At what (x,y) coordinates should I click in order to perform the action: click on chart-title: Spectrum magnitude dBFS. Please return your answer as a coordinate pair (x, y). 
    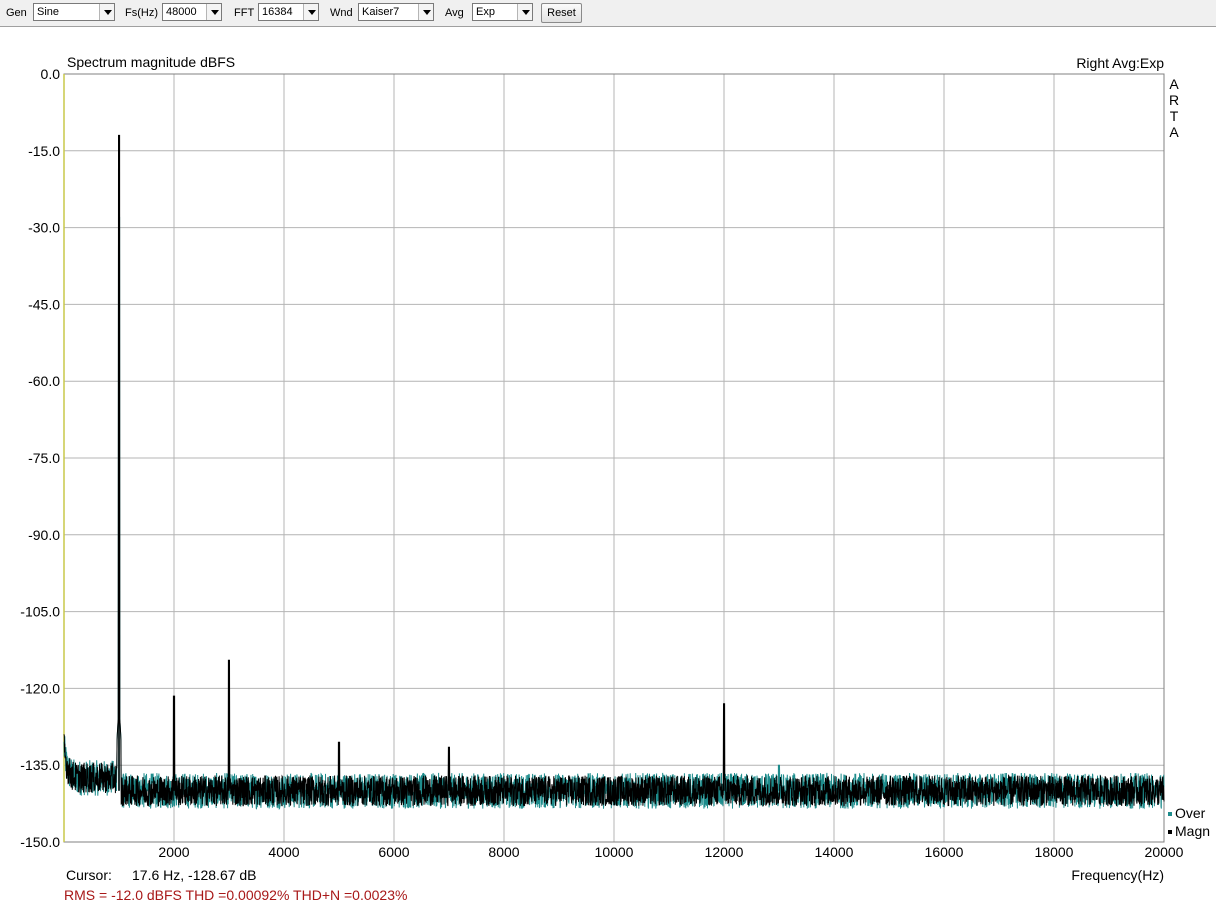
    Looking at the image, I should click on (151, 62).